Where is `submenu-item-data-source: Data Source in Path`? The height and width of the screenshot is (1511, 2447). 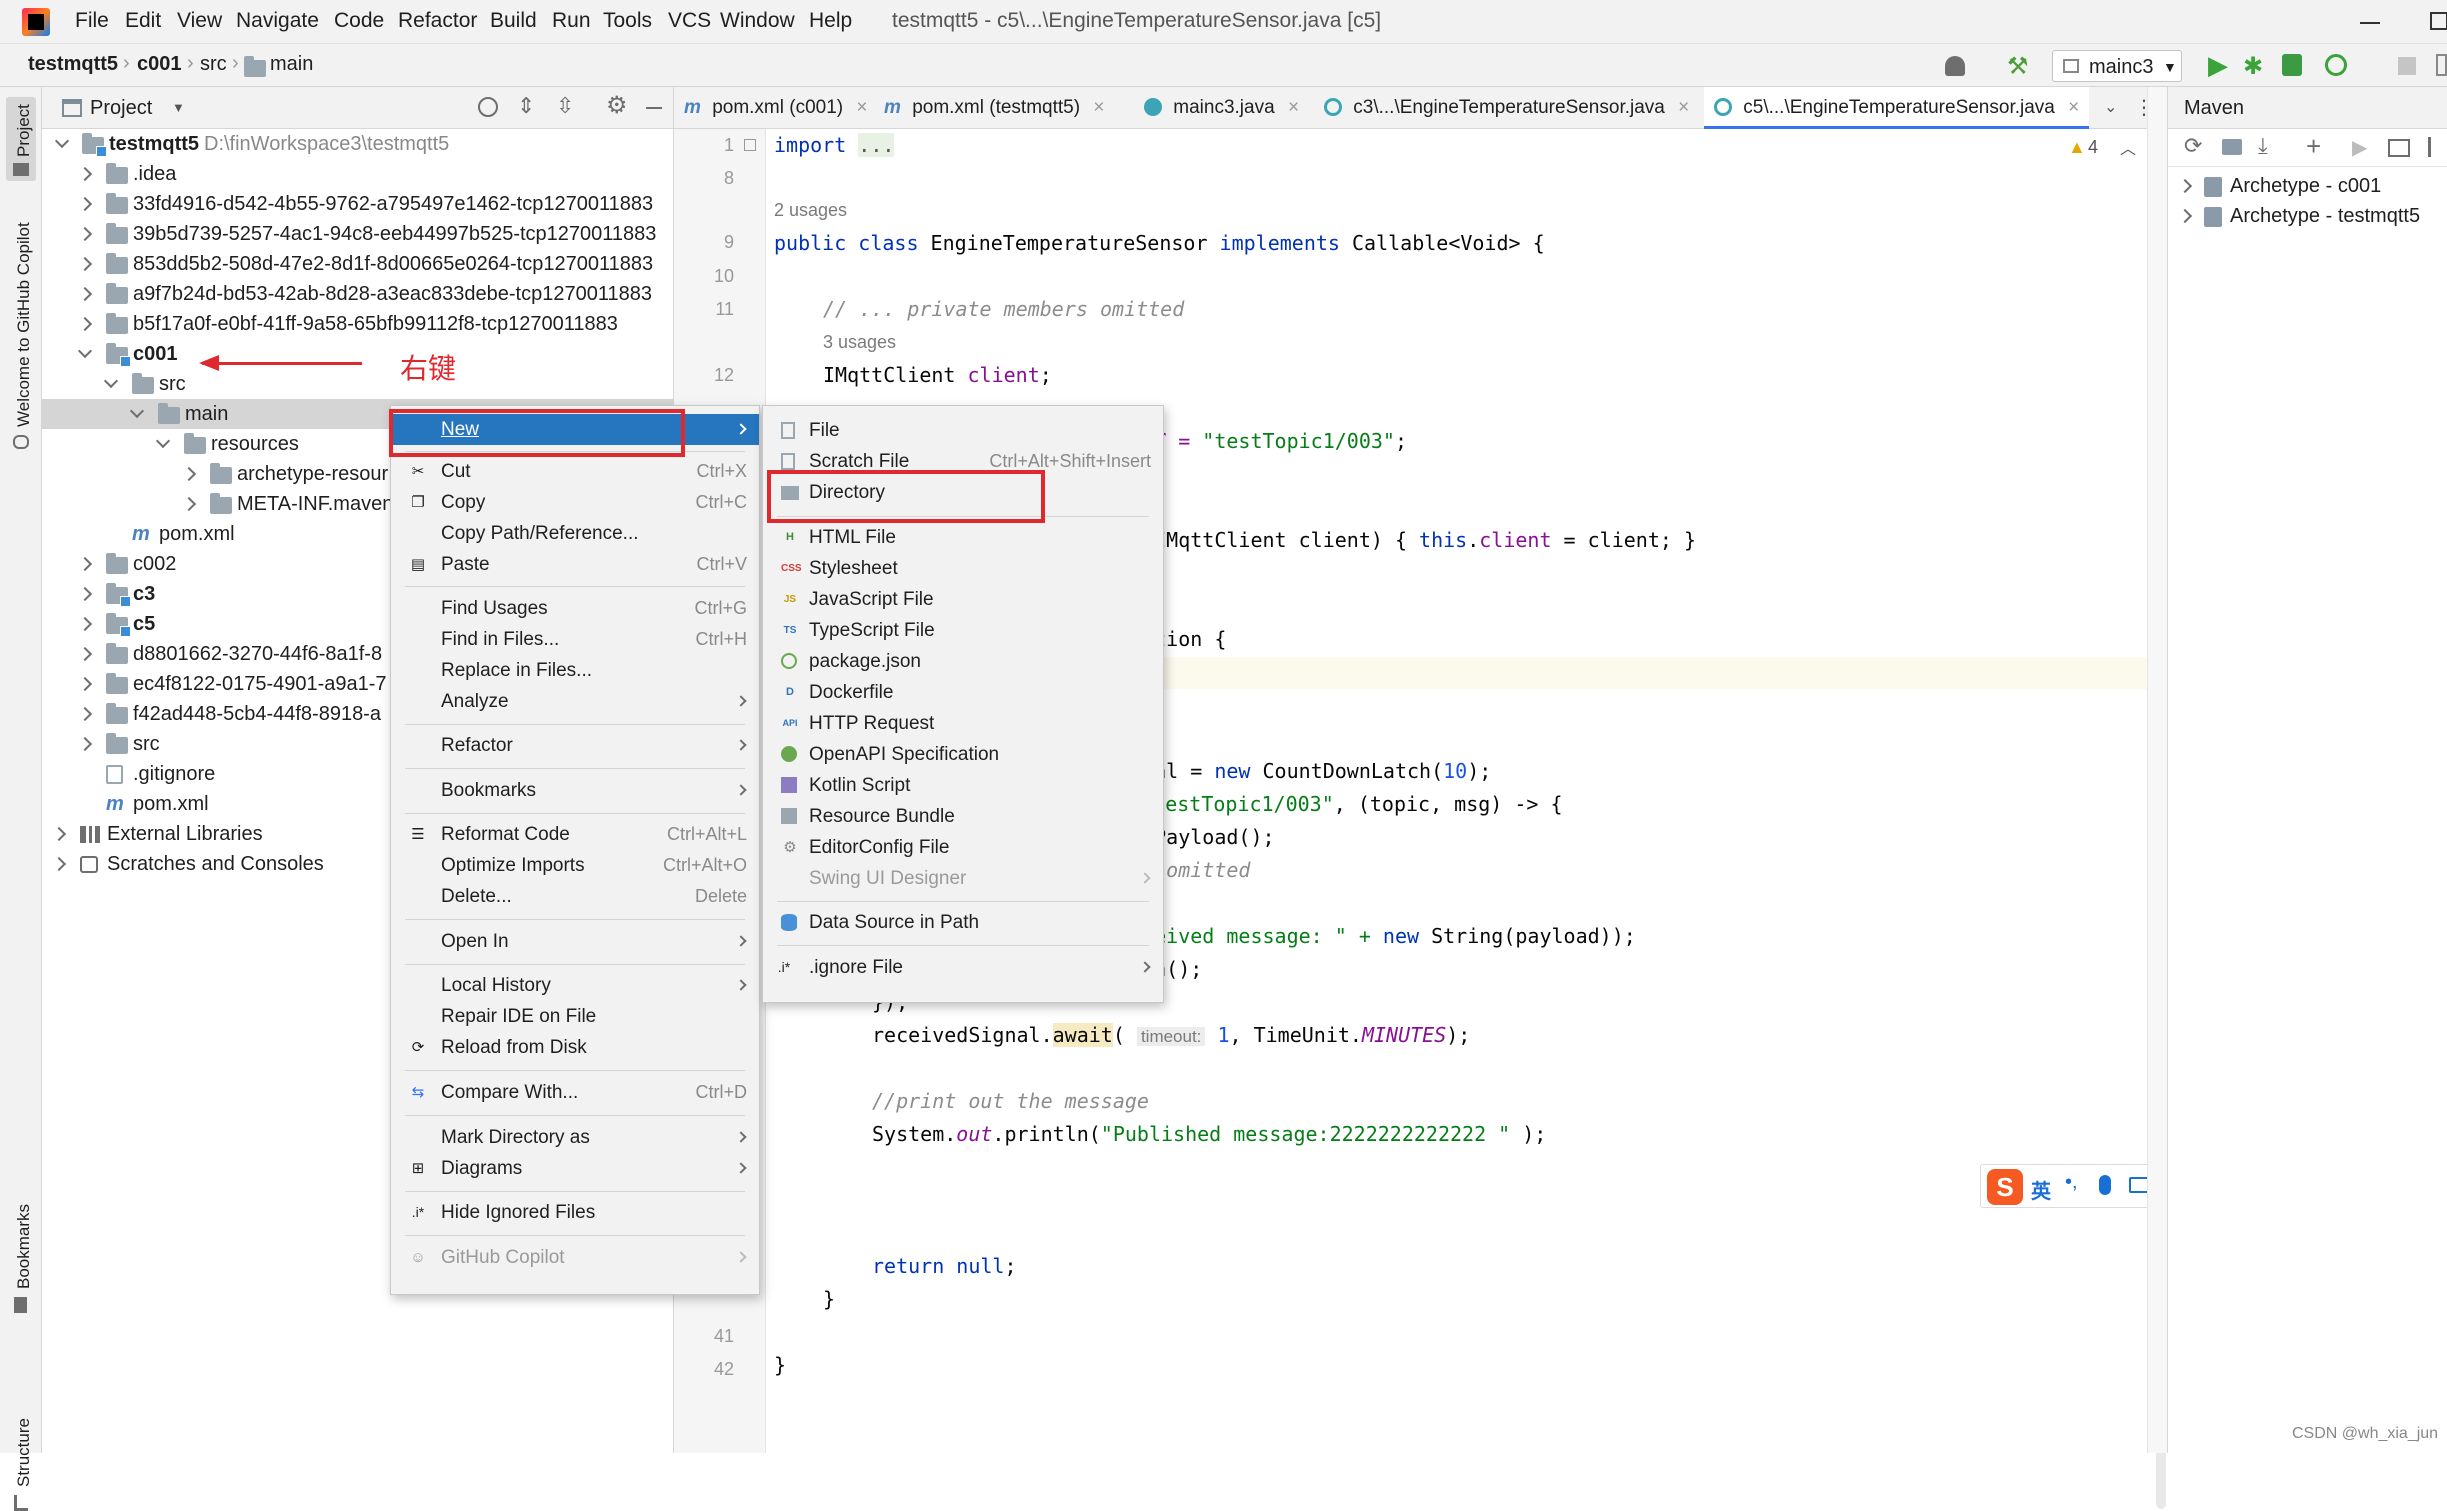
submenu-item-data-source: Data Source in Path is located at coordinates (963, 922).